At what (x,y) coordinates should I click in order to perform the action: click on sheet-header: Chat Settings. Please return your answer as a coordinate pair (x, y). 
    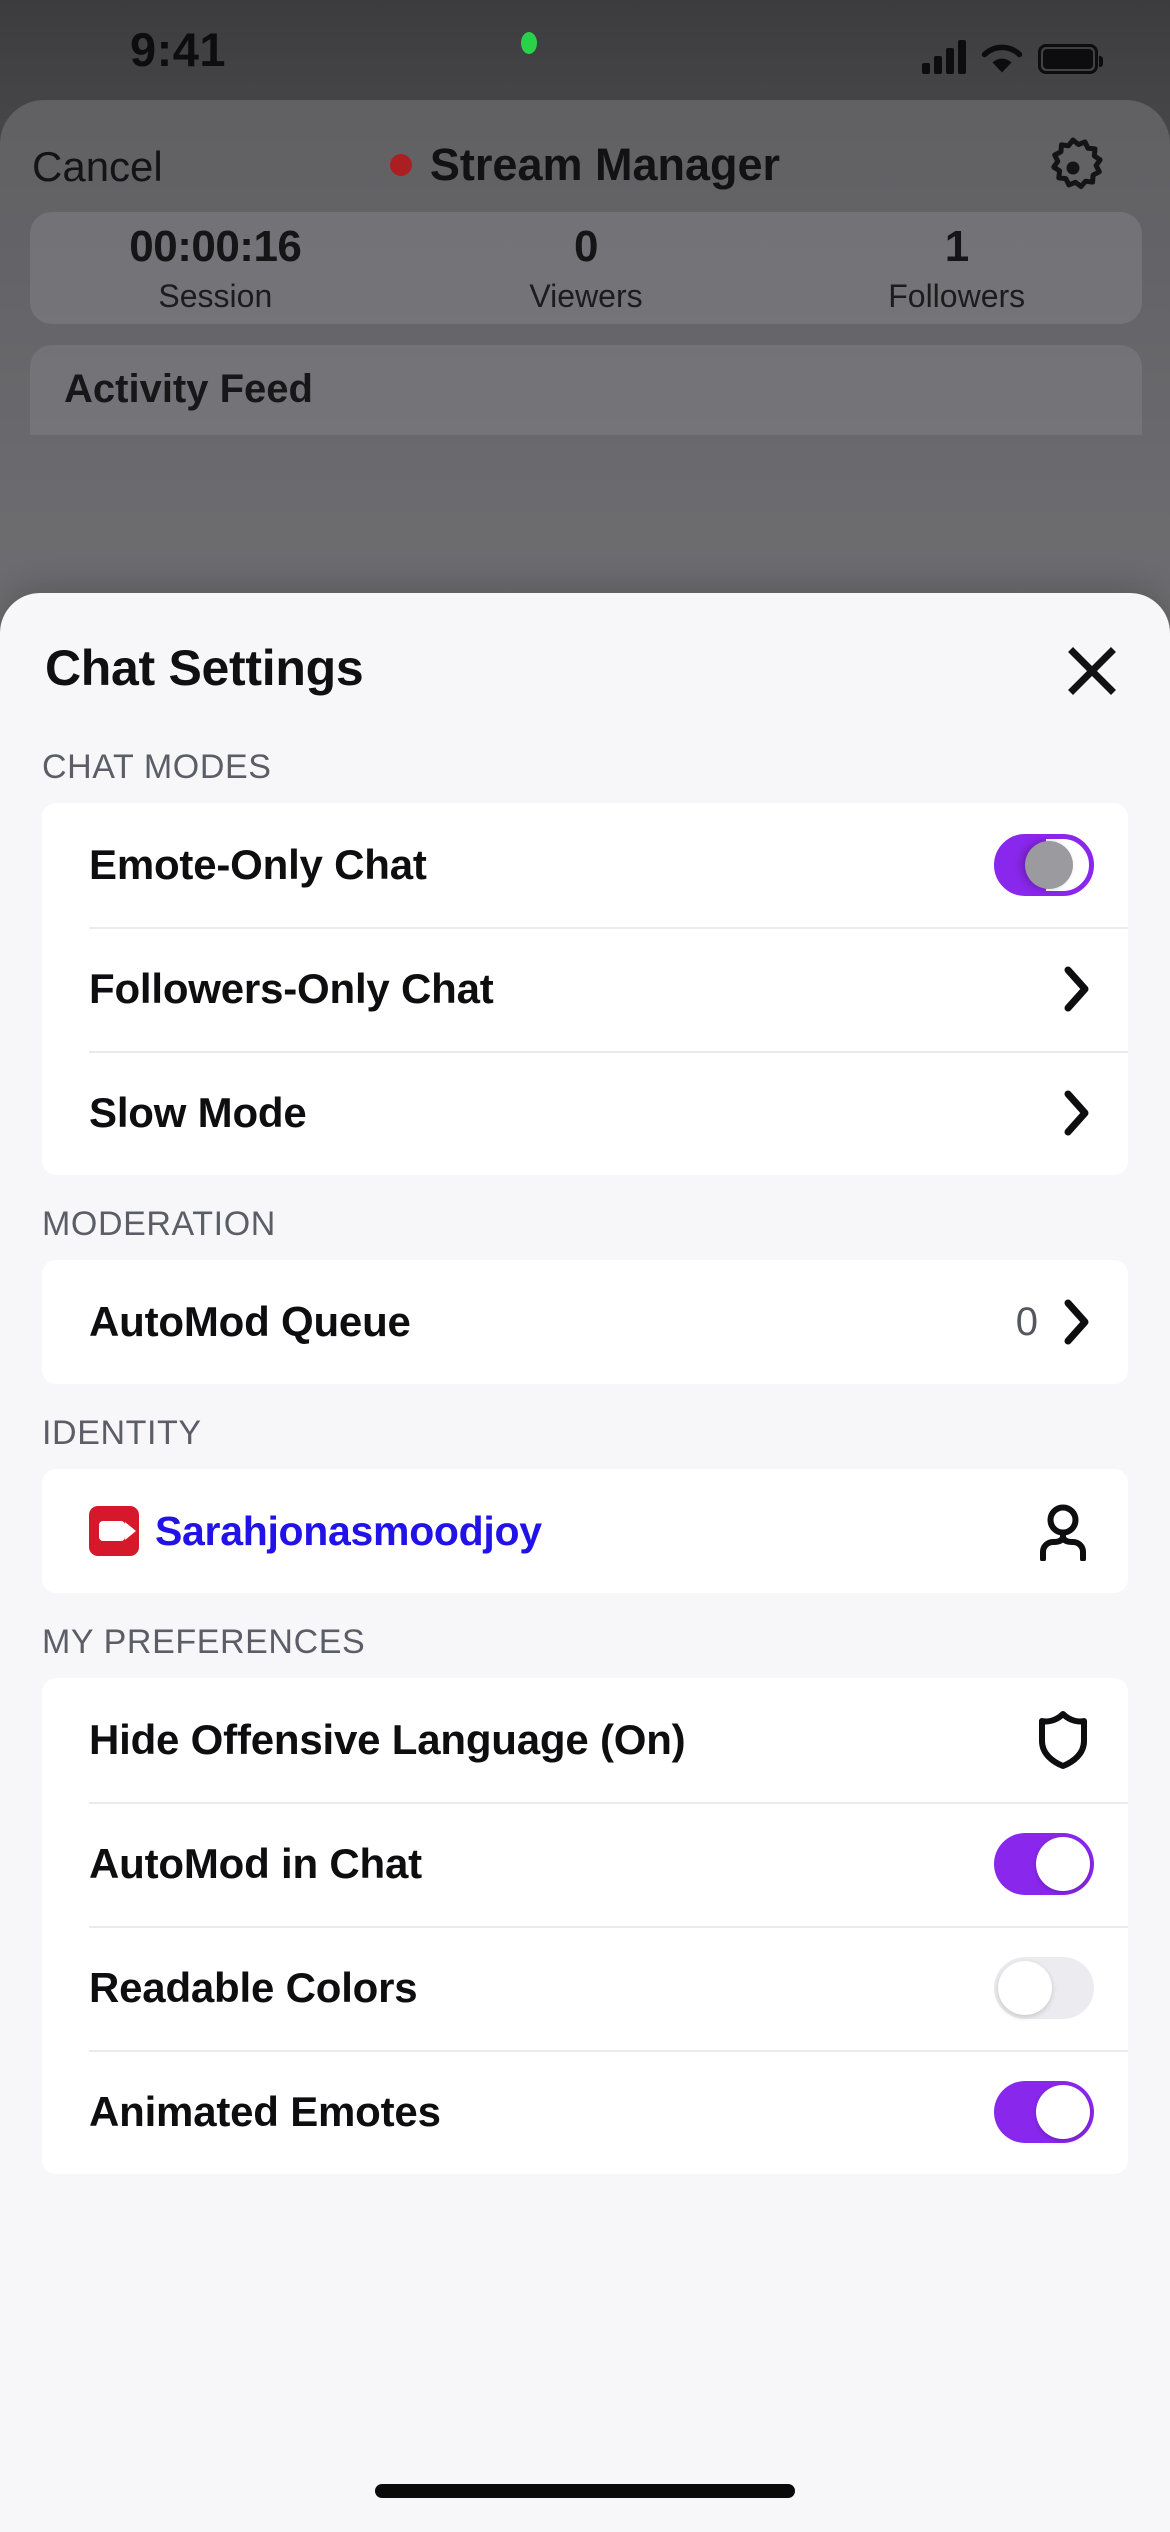
    Looking at the image, I should click on (585, 655).